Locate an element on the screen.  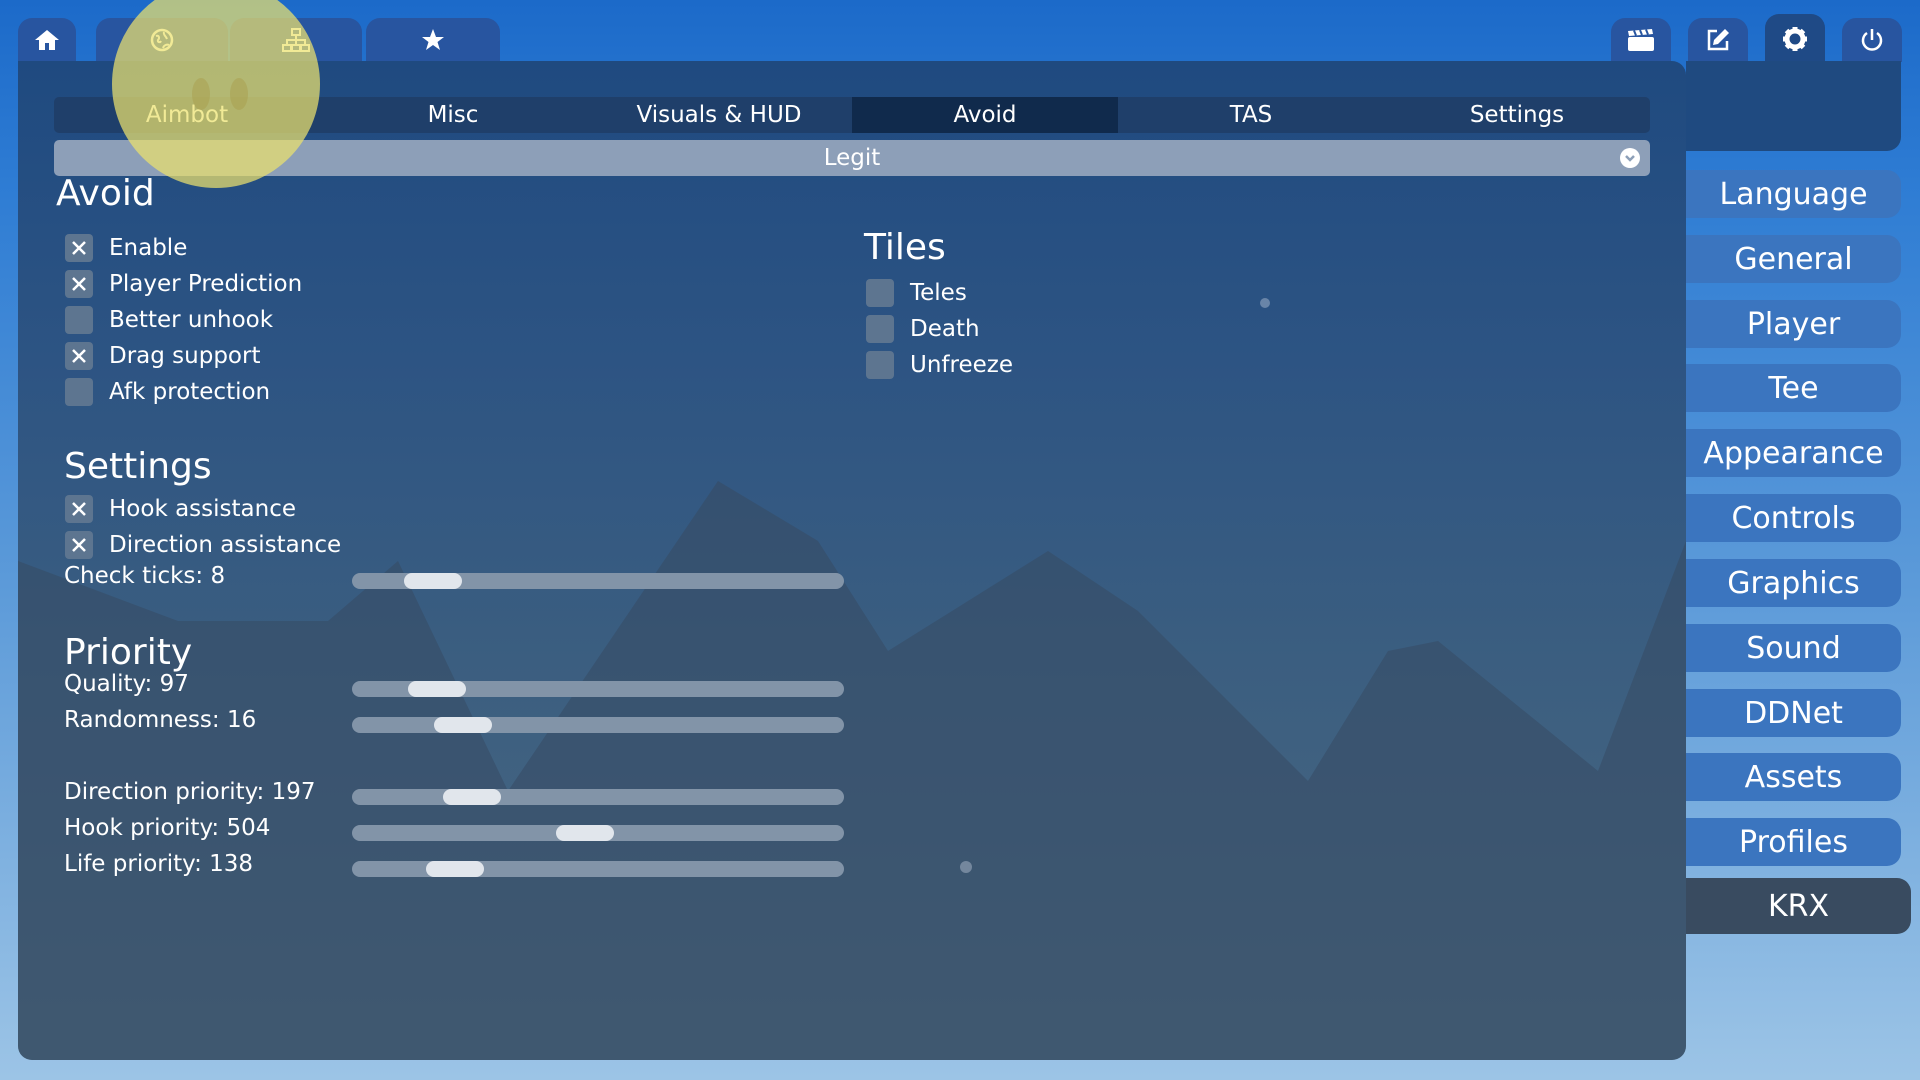
side-menu-assets: Assets is located at coordinates (1793, 777).